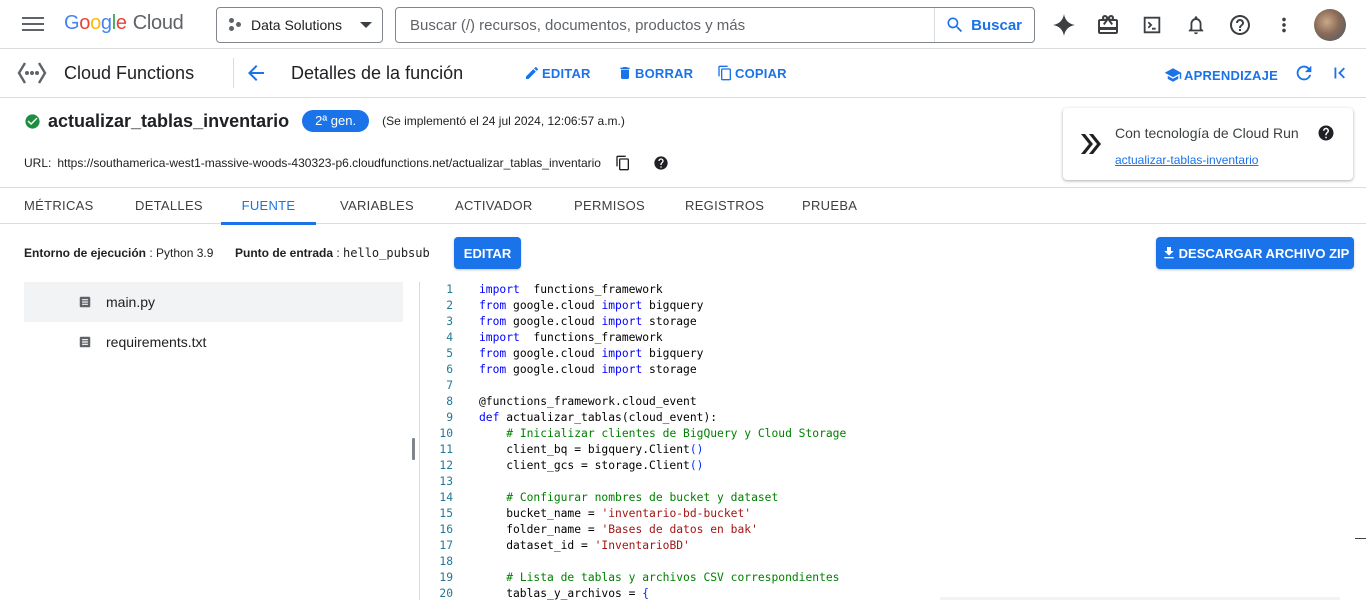 This screenshot has height=600, width=1366. What do you see at coordinates (169, 120) in the screenshot?
I see `function-name: actualizar_tablas_inventario` at bounding box center [169, 120].